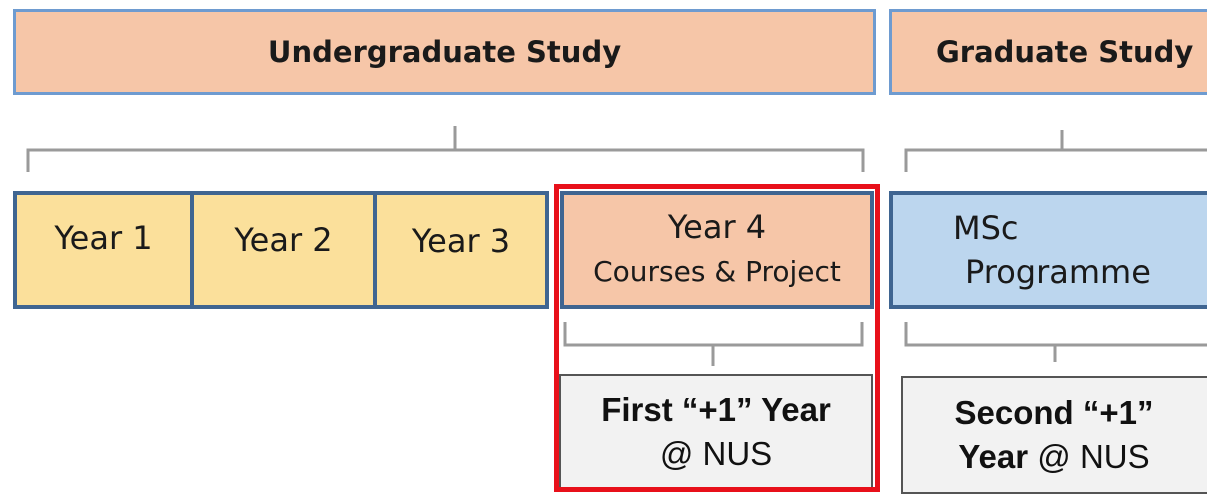  I want to click on year-1-block: Year 1, so click(103, 250).